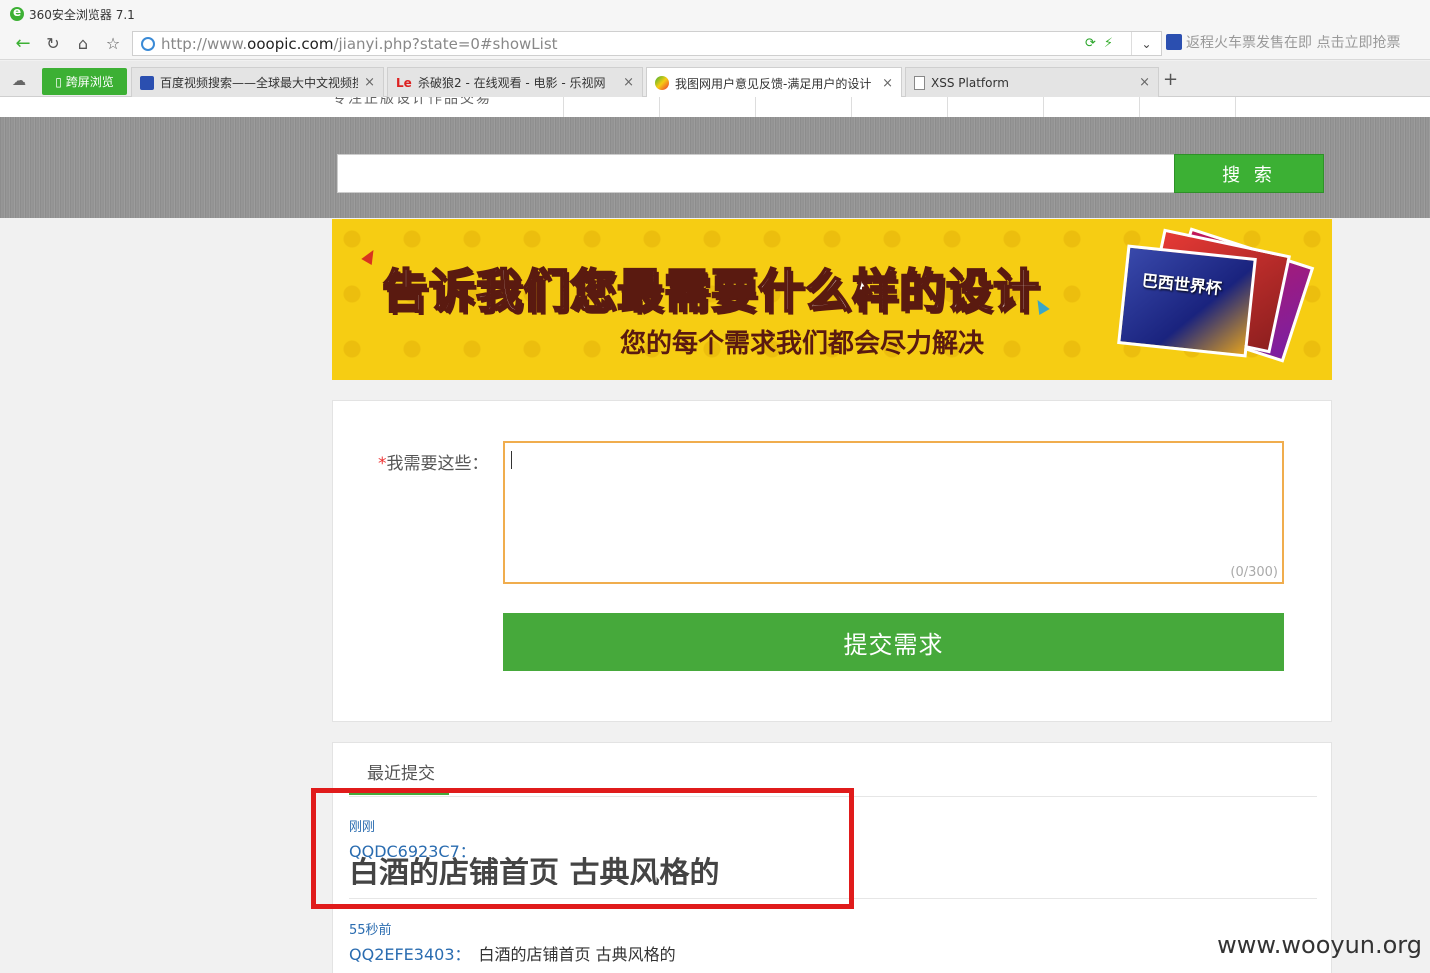 The image size is (1430, 973). I want to click on ad-link: 返程火车票发售在即 点击立即抢票, so click(1283, 42).